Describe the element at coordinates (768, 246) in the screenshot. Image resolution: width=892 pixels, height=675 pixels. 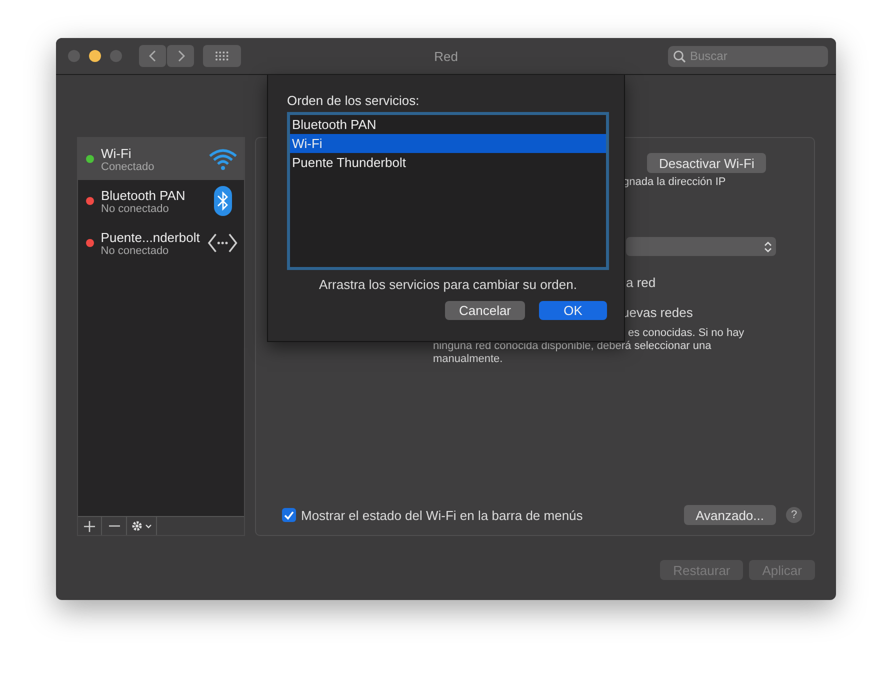
I see `chevron-icon` at that location.